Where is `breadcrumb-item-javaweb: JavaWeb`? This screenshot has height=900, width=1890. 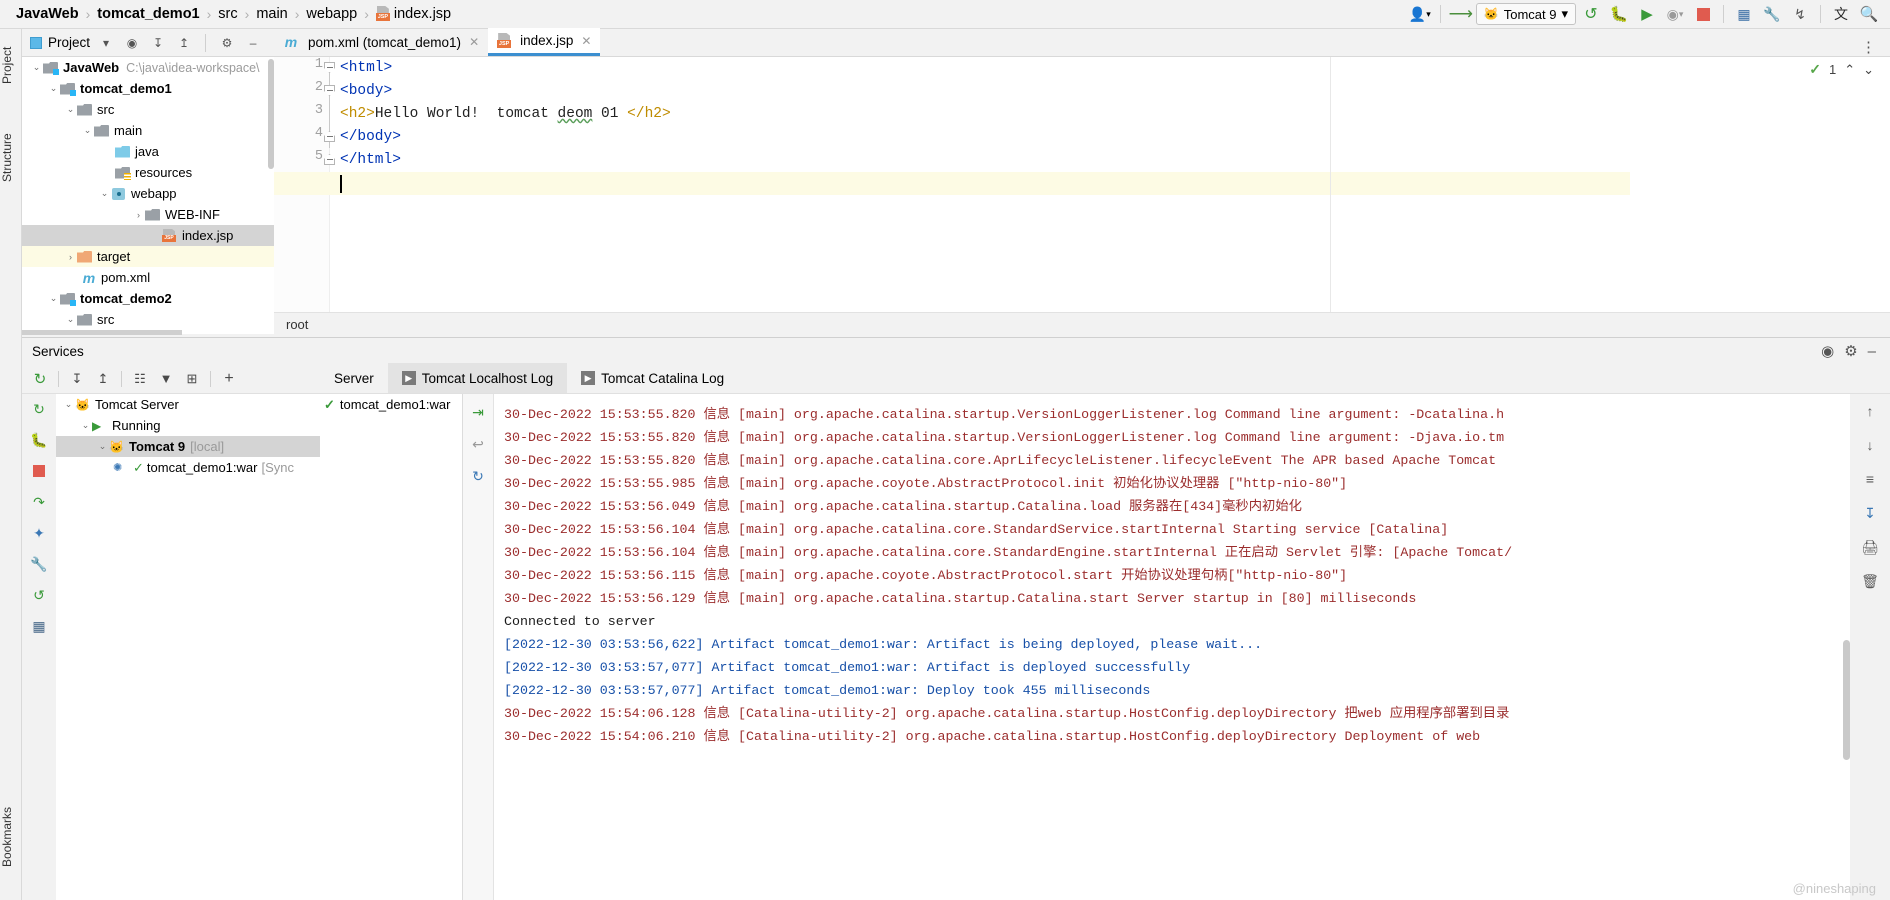
breadcrumb-item-javaweb: JavaWeb is located at coordinates (47, 14).